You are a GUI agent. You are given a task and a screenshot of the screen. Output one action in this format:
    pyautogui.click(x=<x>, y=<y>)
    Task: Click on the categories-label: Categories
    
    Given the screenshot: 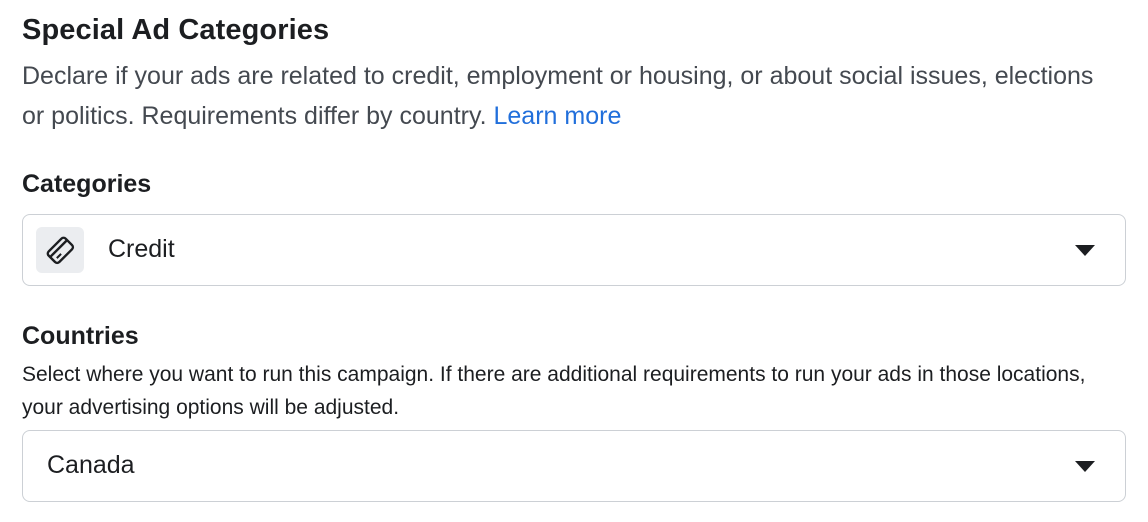 What is the action you would take?
    pyautogui.click(x=87, y=184)
    